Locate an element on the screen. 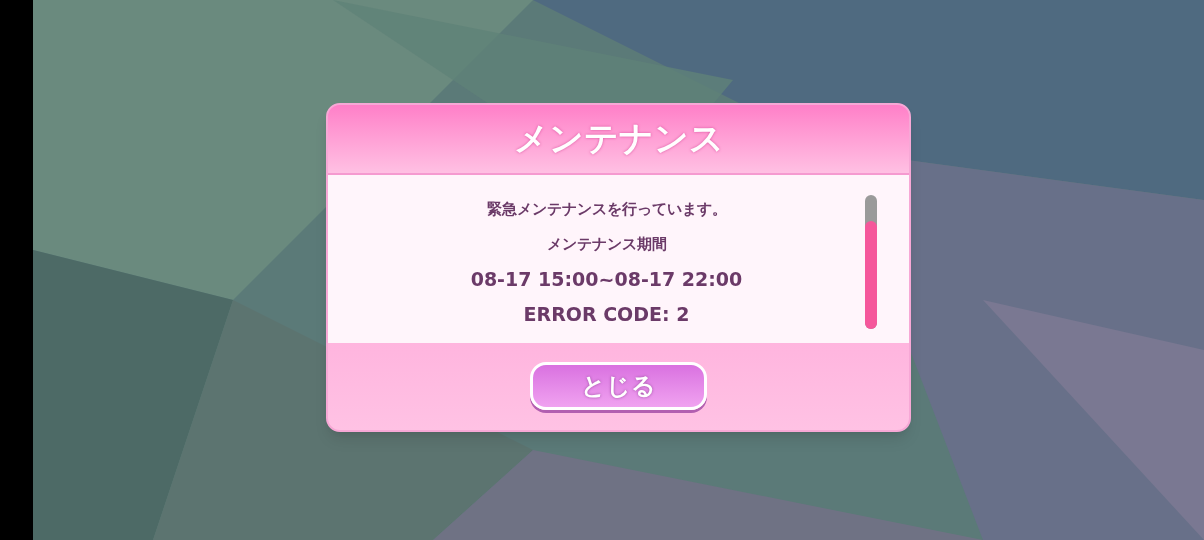  close-button: とじる is located at coordinates (618, 386).